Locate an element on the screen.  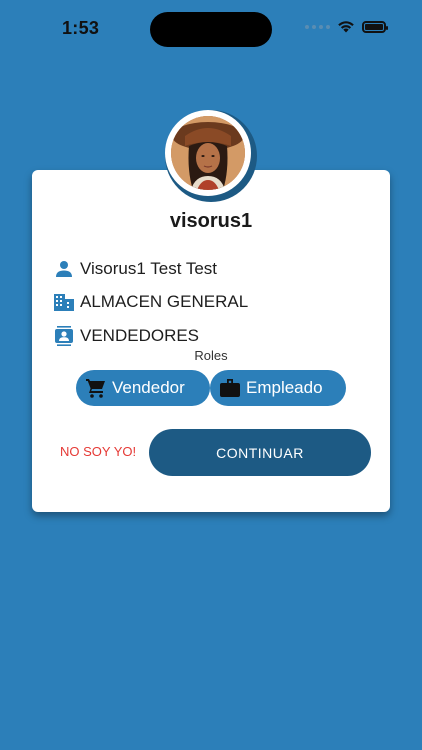
role-label-empleado: Empleado is located at coordinates (284, 387).